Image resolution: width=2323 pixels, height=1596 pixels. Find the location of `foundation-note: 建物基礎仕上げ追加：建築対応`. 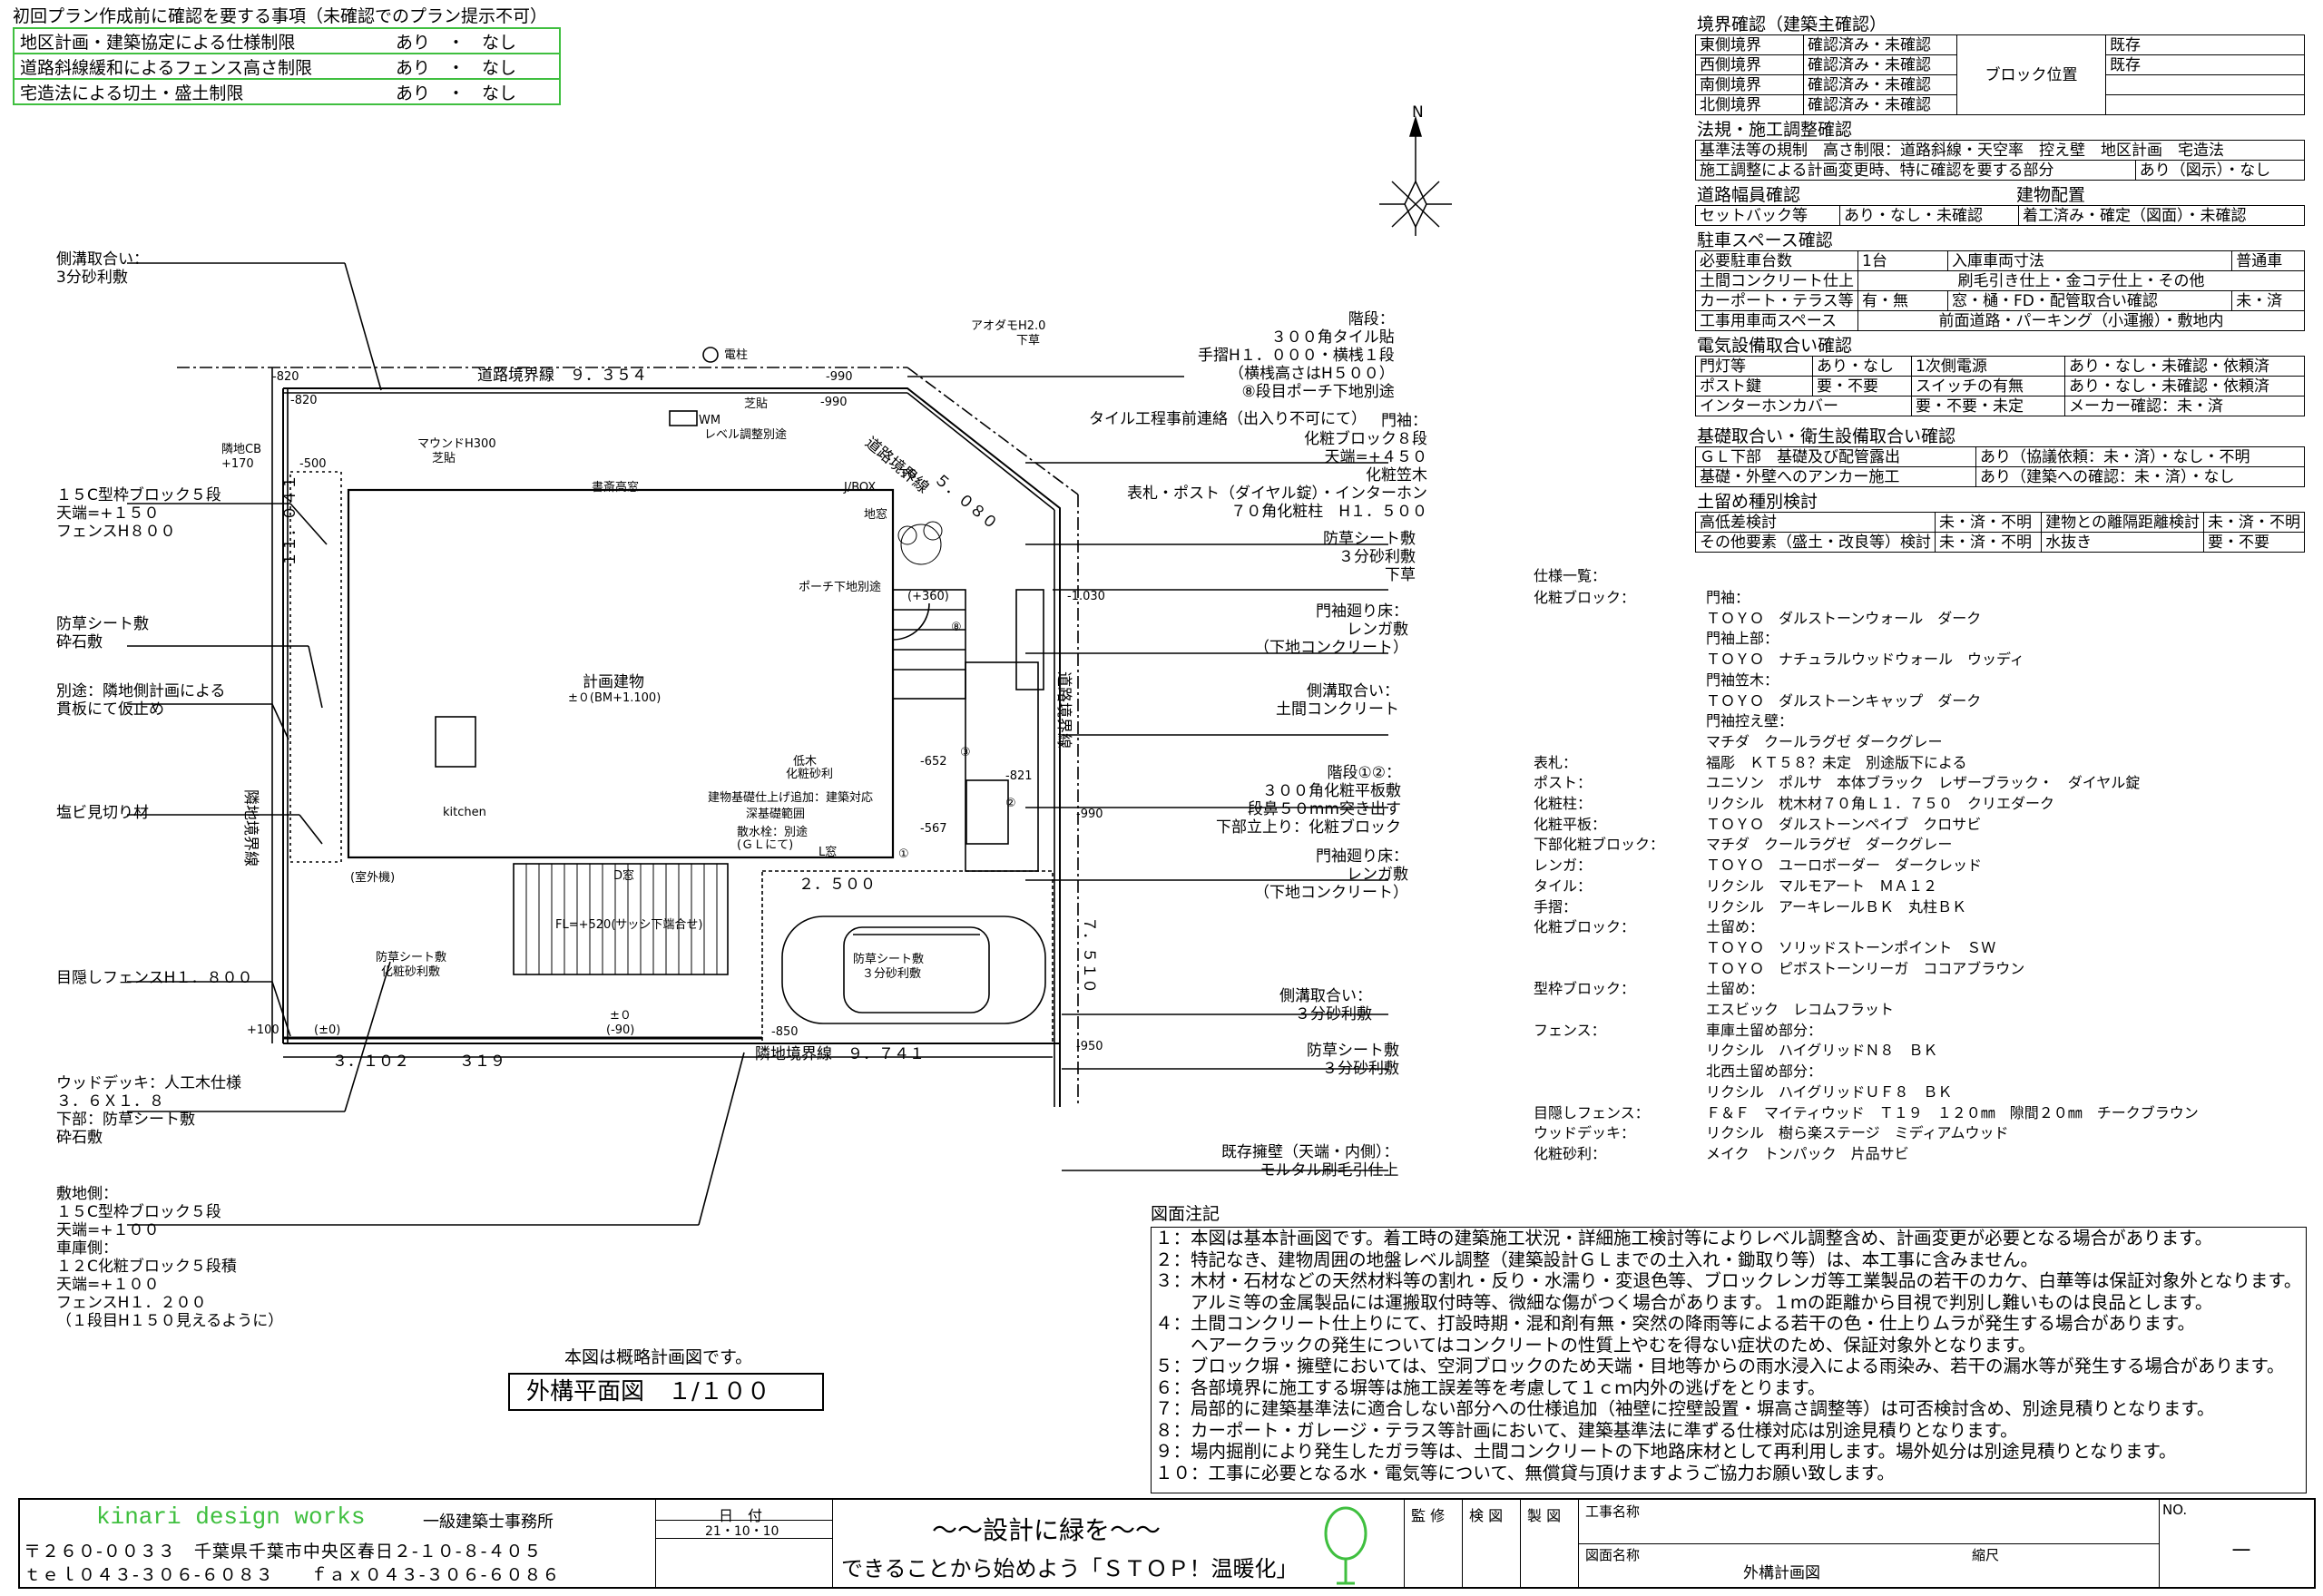

foundation-note: 建物基礎仕上げ追加：建築対応 is located at coordinates (791, 798).